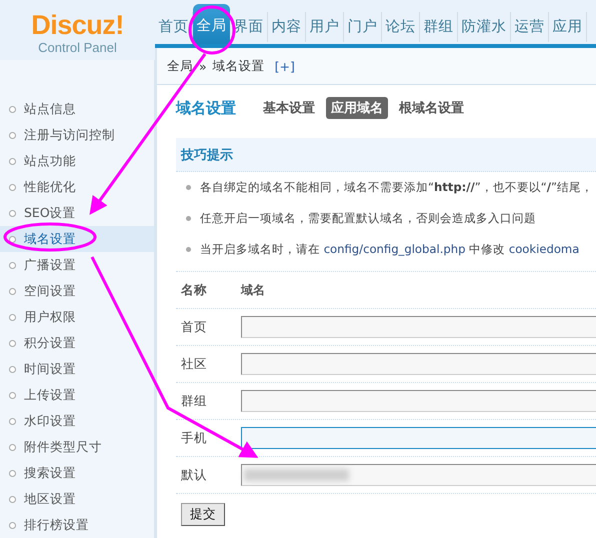 The height and width of the screenshot is (538, 596). Describe the element at coordinates (284, 66) in the screenshot. I see `add-link: [+]` at that location.